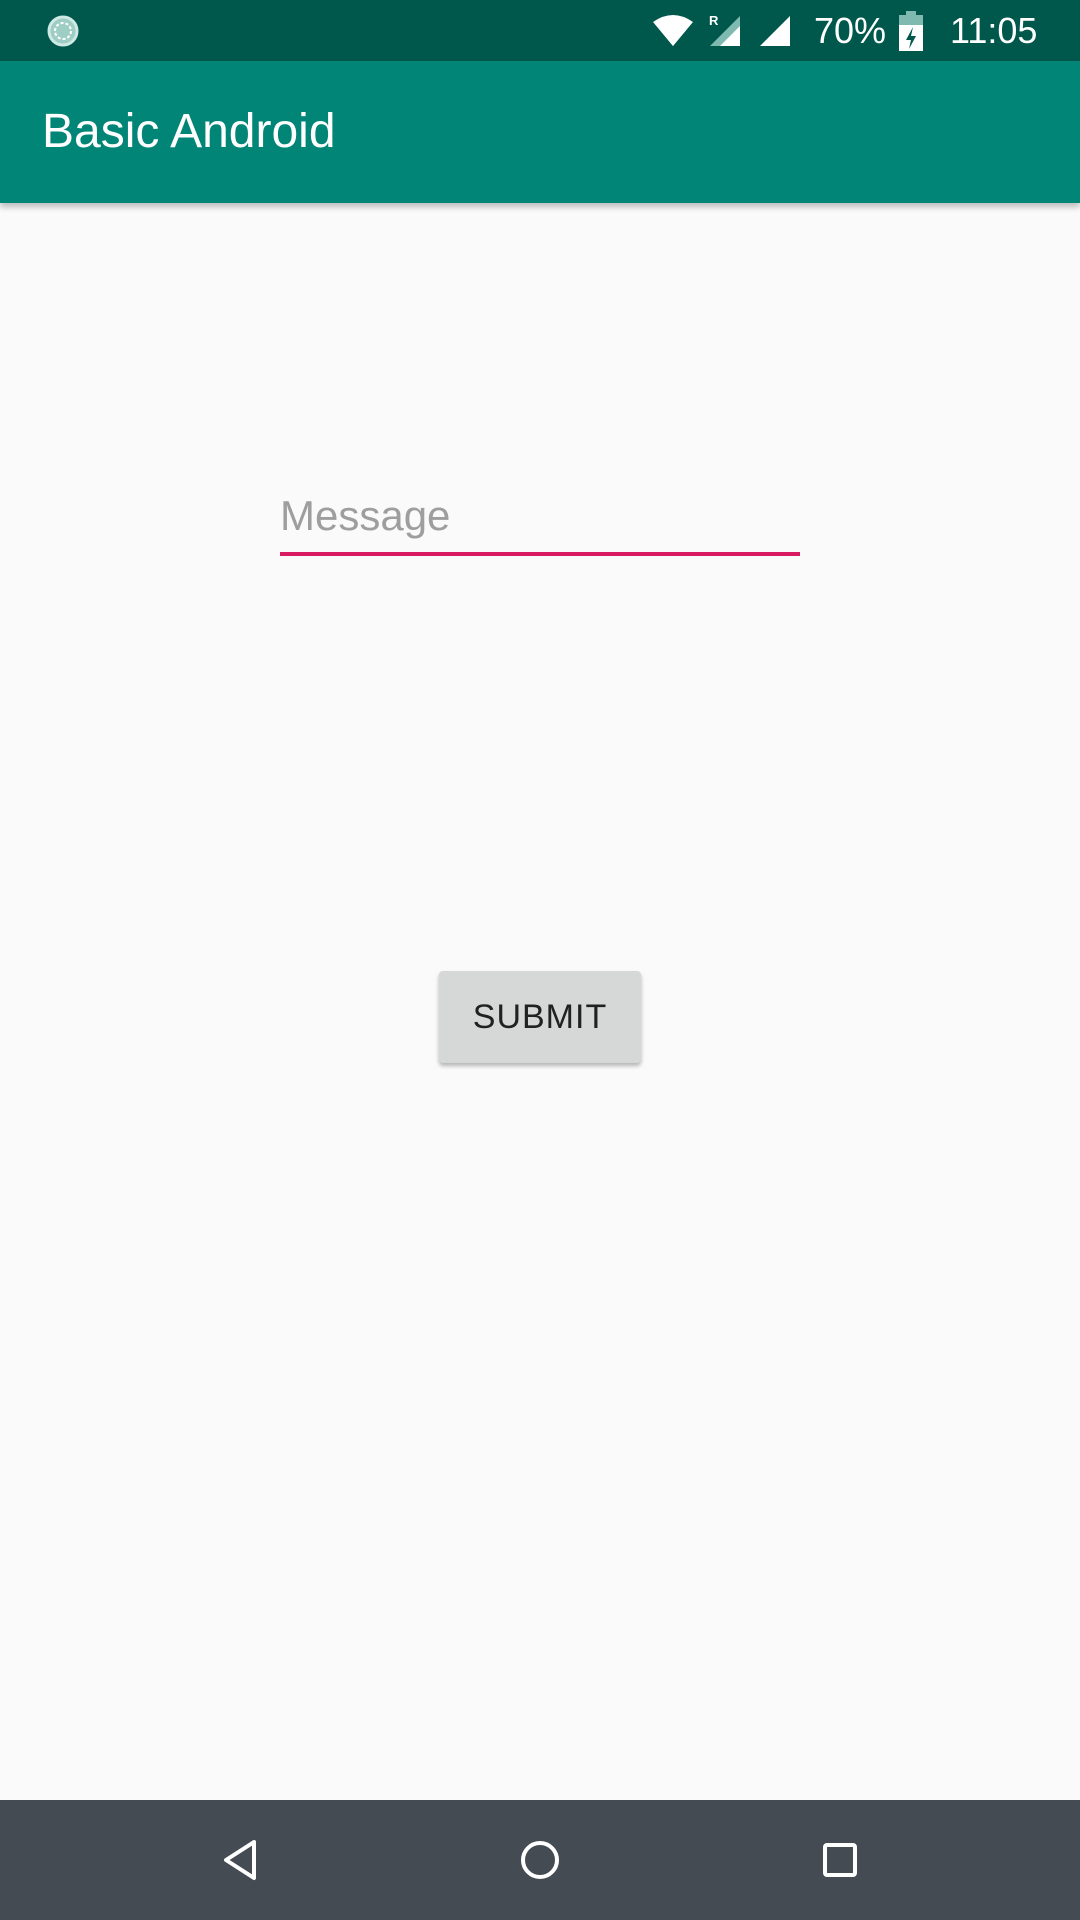 Image resolution: width=1080 pixels, height=1920 pixels. I want to click on clock: 11:05, so click(994, 30).